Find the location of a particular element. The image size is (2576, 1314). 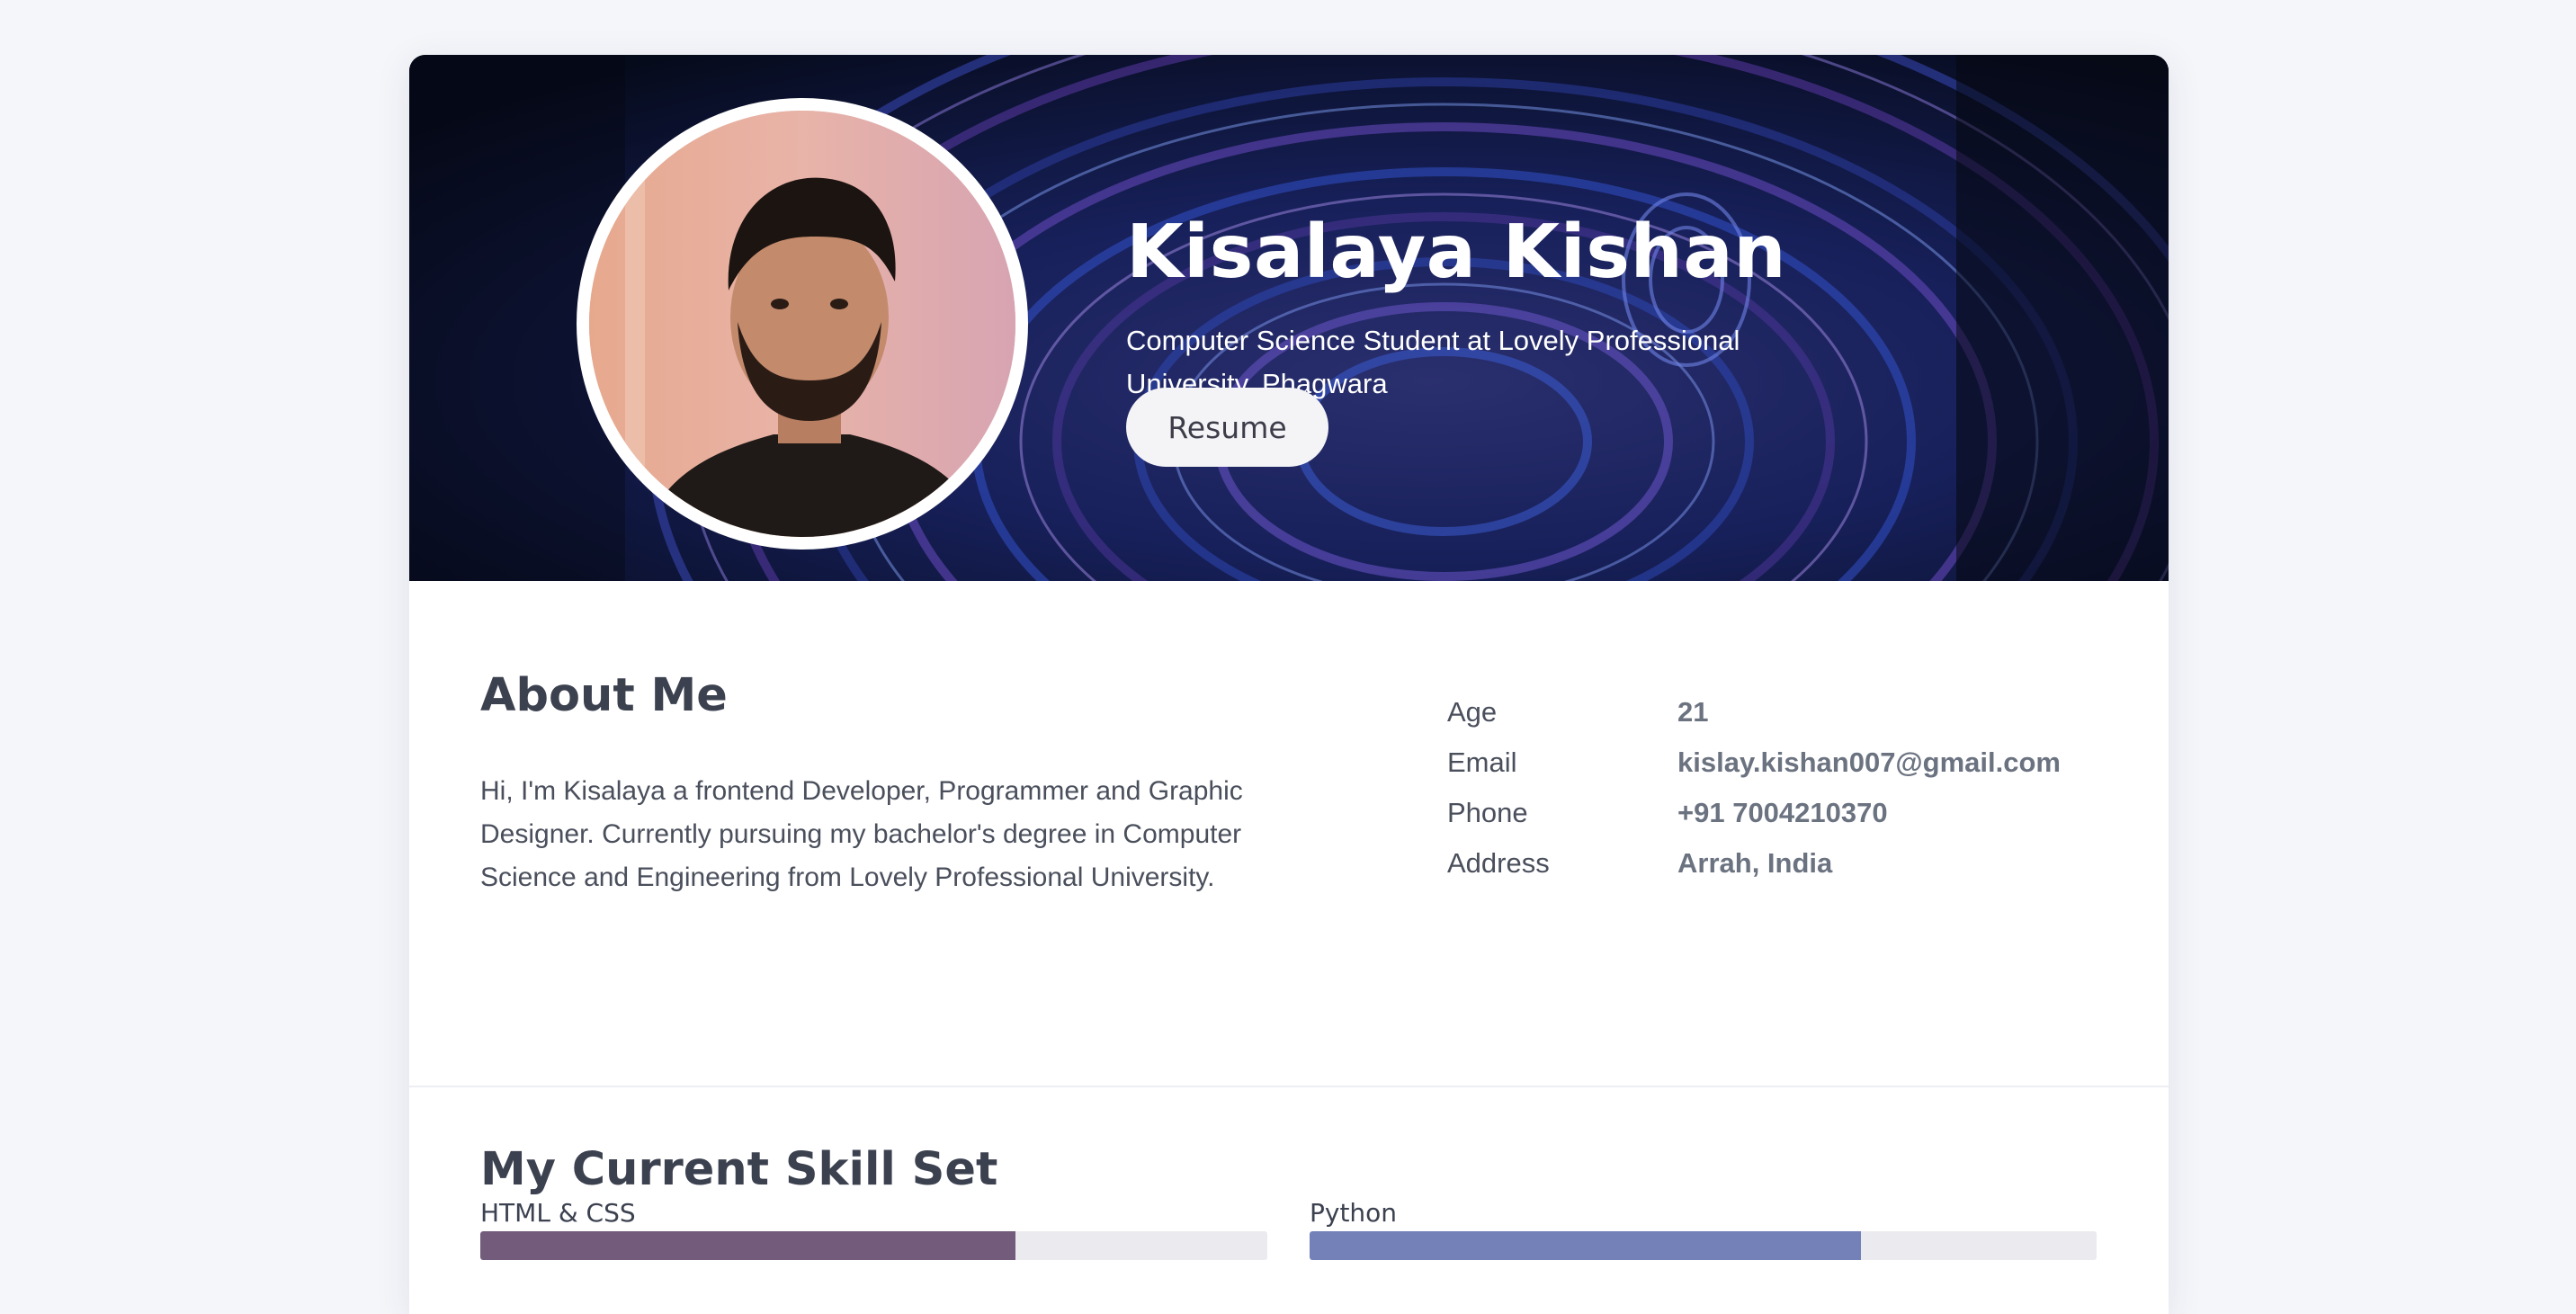

skills-title: My Current Skill Set is located at coordinates (739, 1170).